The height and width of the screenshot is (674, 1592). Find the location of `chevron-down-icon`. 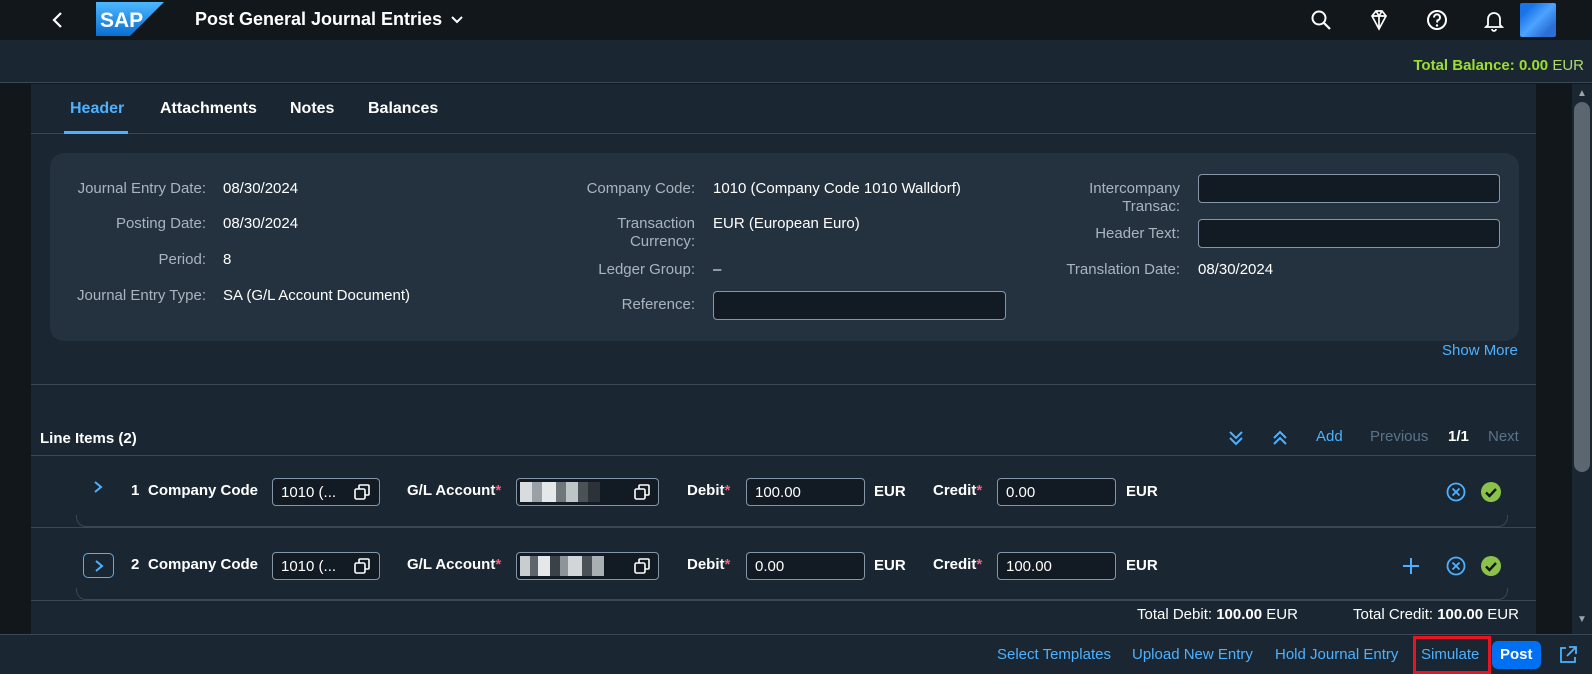

chevron-down-icon is located at coordinates (457, 19).